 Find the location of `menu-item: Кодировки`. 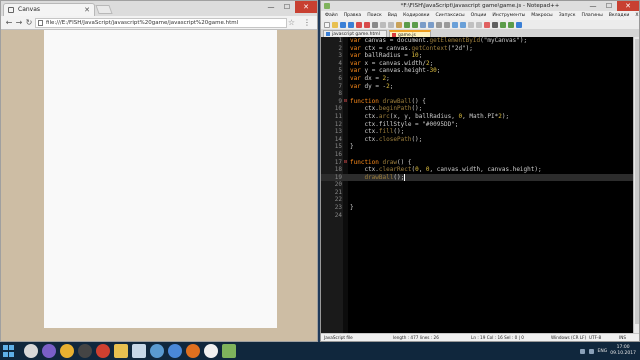

menu-item: Кодировки is located at coordinates (416, 15).